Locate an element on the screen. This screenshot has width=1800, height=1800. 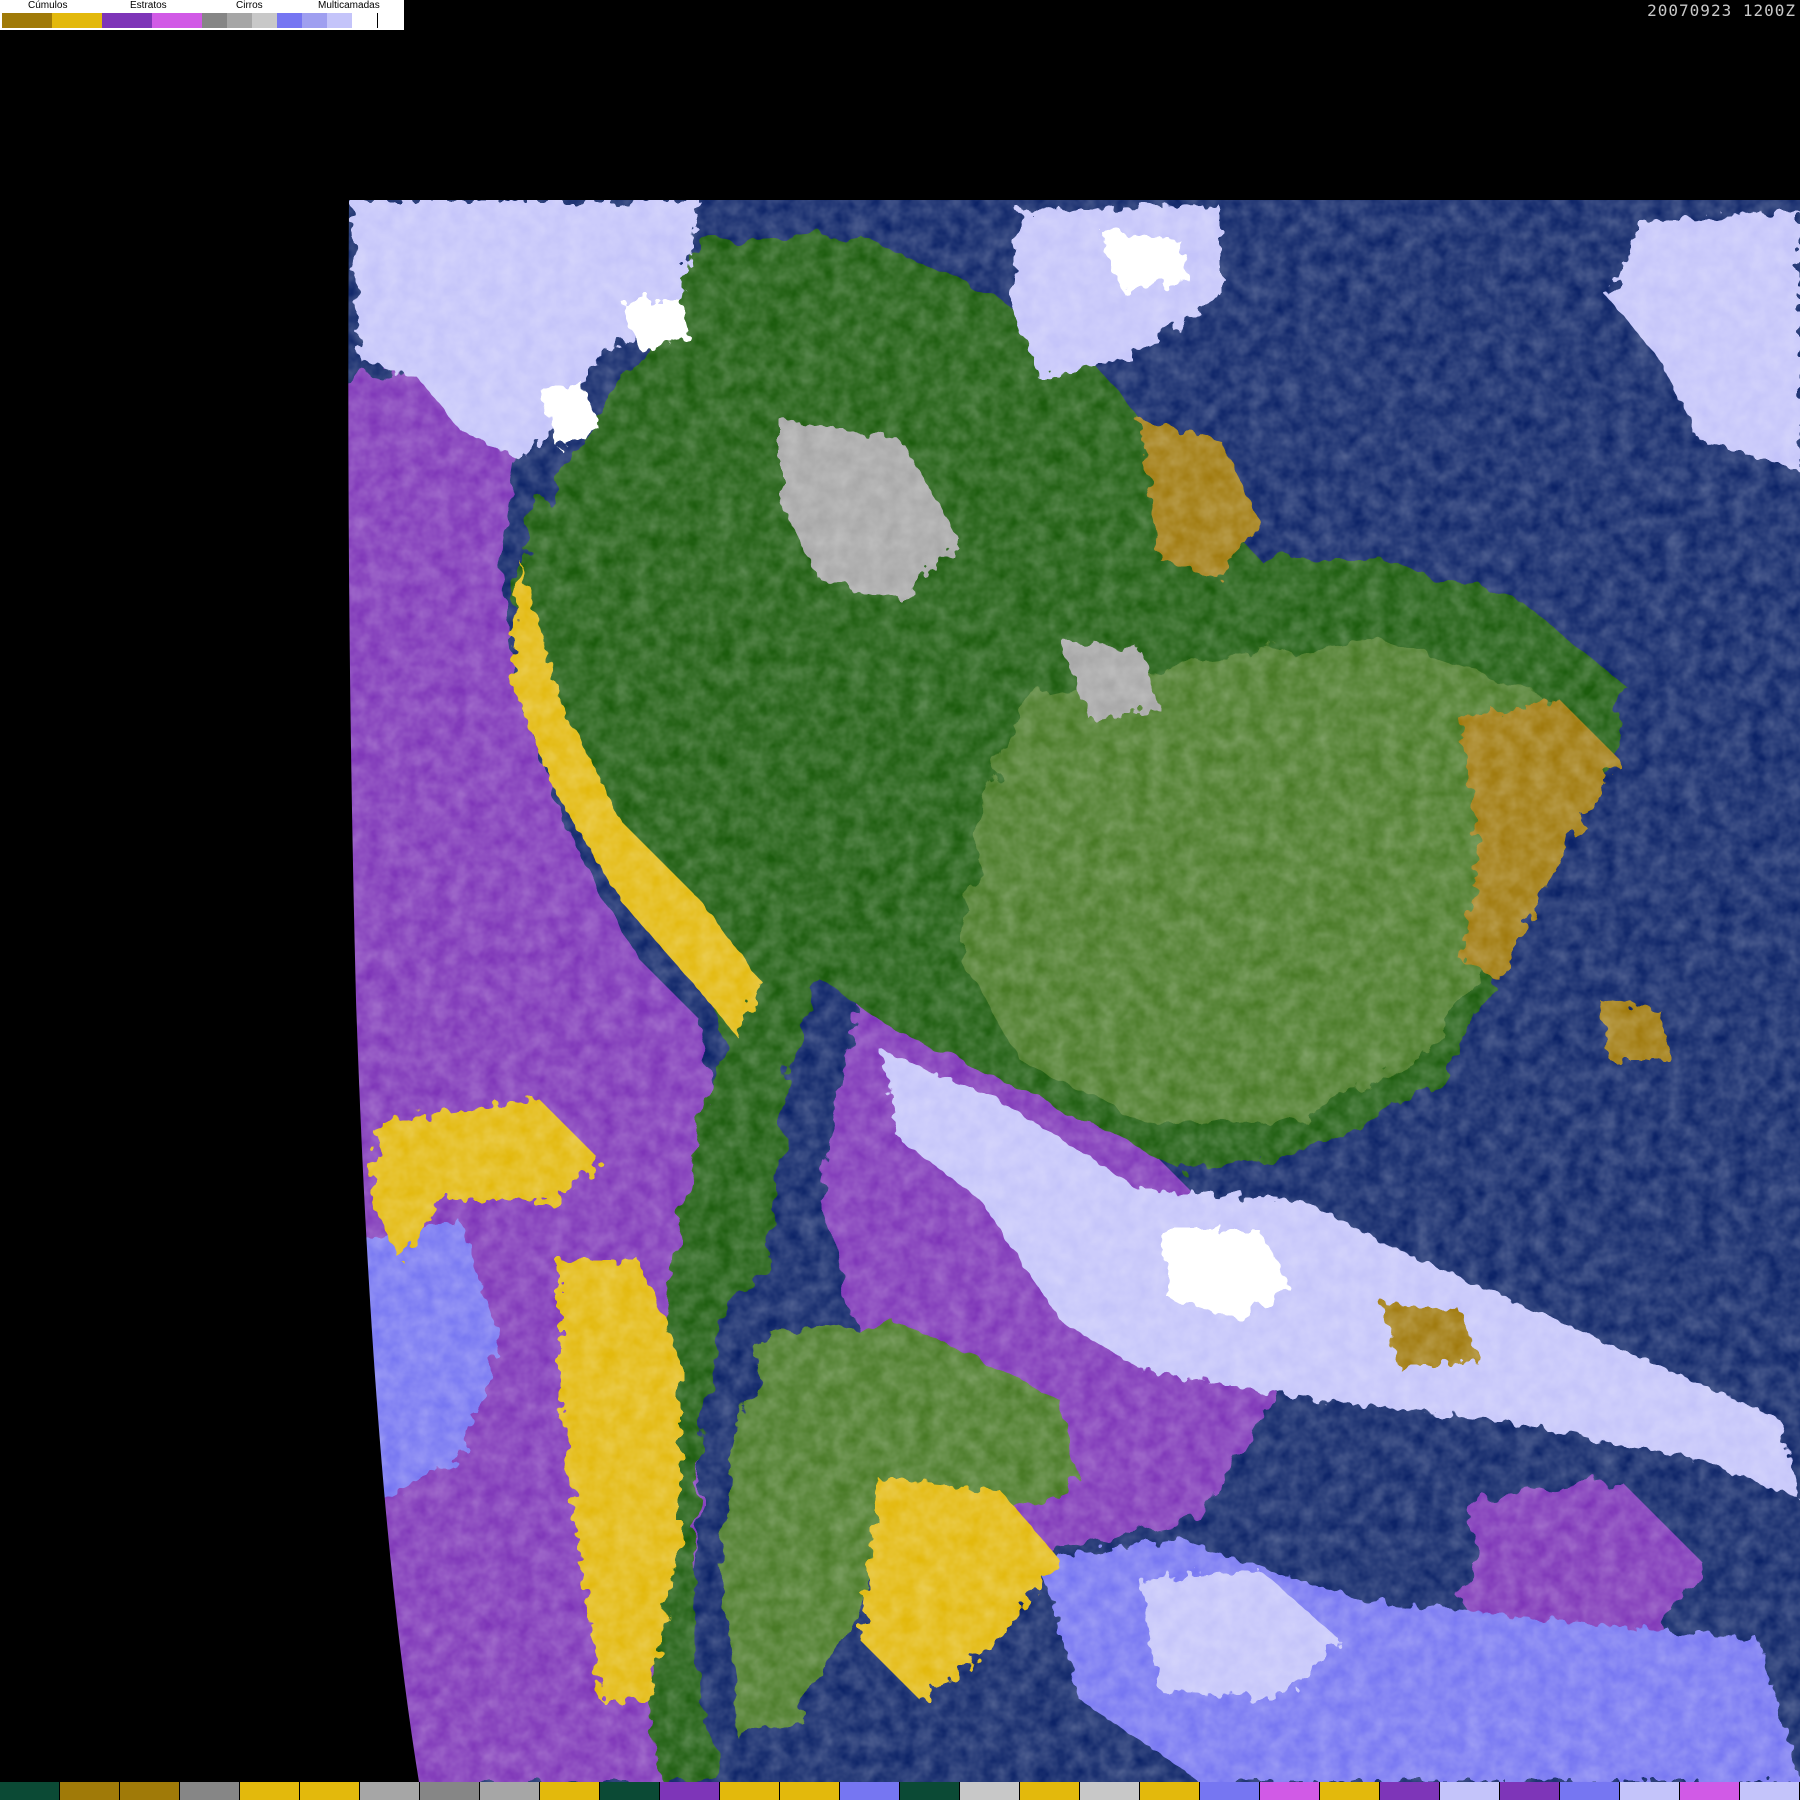
image-timestamp: 20070923 1200Z is located at coordinates (1721, 10).